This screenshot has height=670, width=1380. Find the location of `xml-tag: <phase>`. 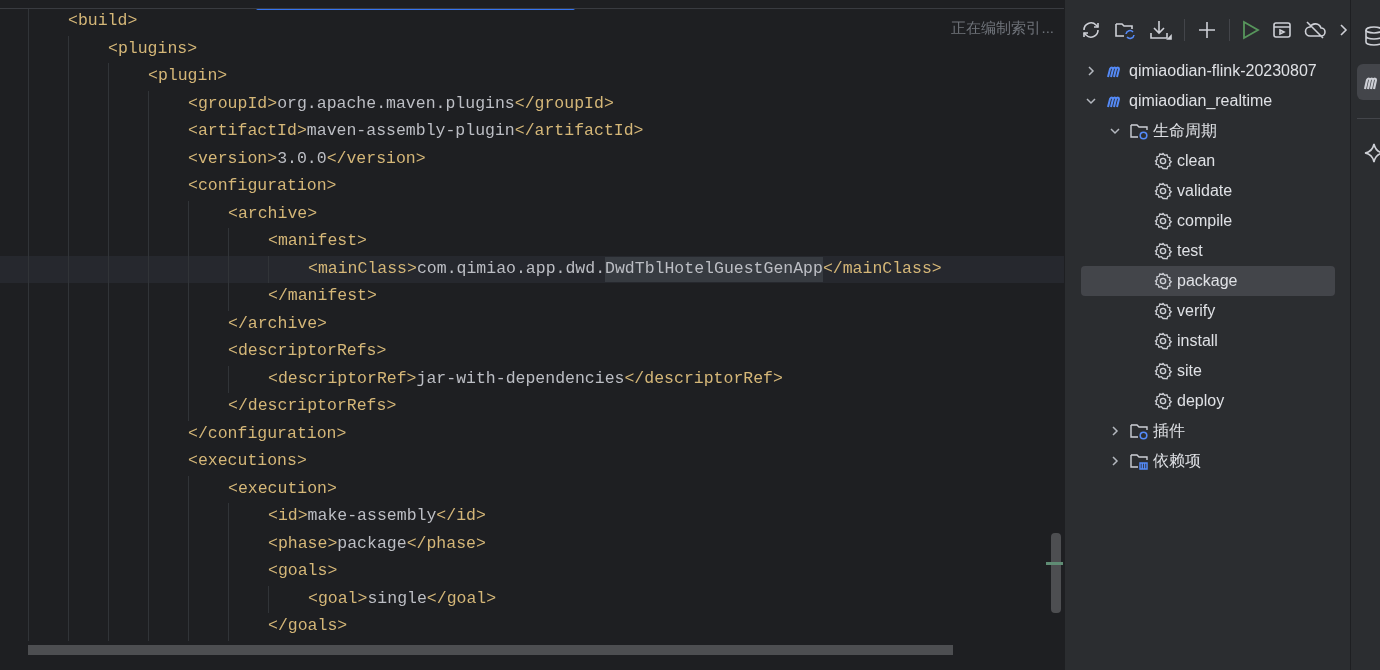

xml-tag: <phase> is located at coordinates (303, 544).